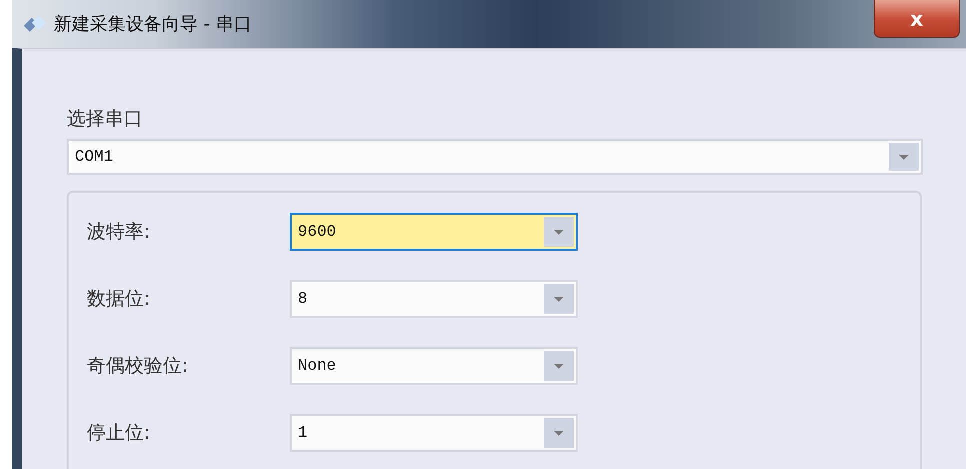 This screenshot has width=966, height=469. I want to click on dropdown: 8, so click(434, 299).